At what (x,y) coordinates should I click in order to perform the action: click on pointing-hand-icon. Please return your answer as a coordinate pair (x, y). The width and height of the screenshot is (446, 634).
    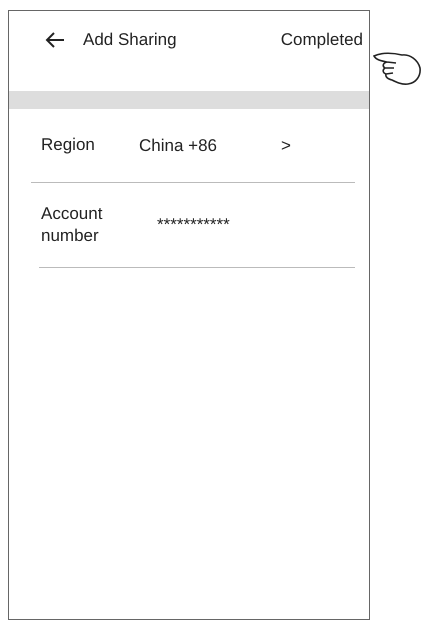
    Looking at the image, I should click on (397, 68).